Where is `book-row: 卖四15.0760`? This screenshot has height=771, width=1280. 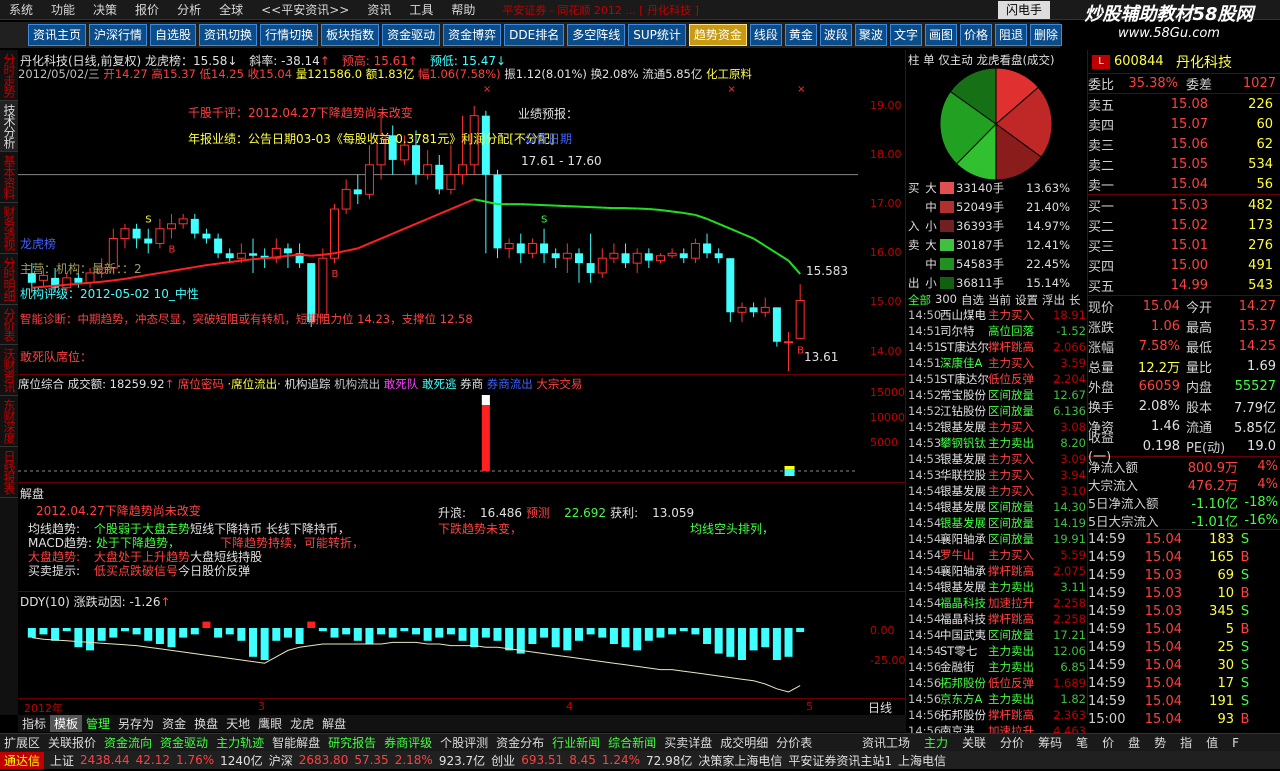 book-row: 卖四15.0760 is located at coordinates (1184, 124).